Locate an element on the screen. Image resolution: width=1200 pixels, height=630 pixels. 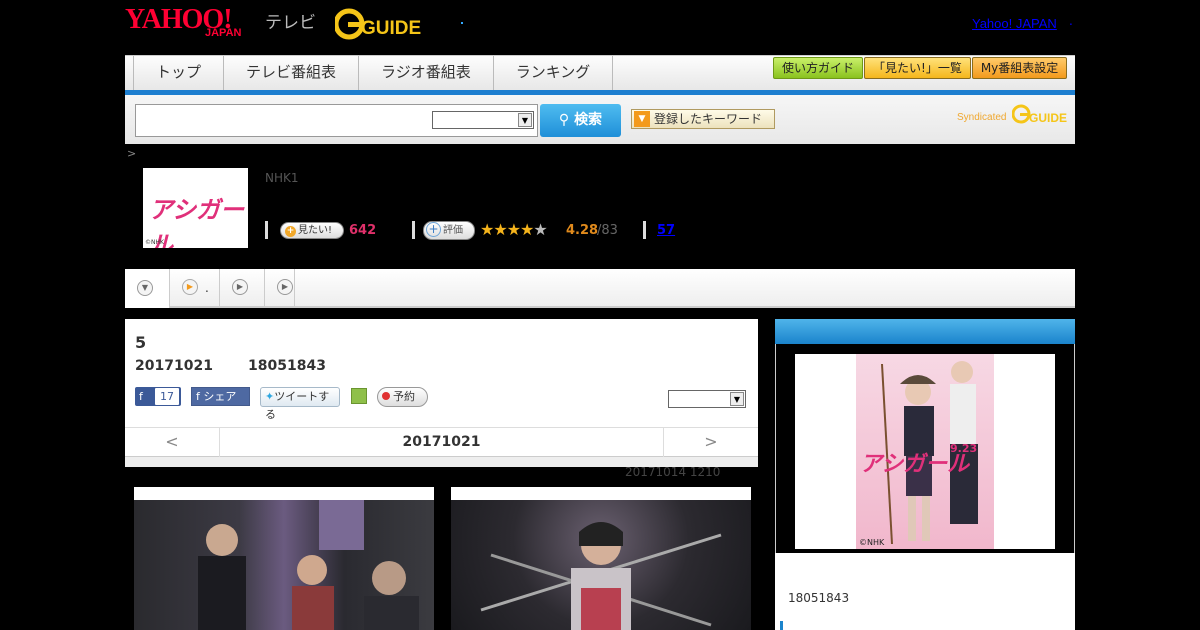
tv-logo-text: テレビ is located at coordinates (290, 20).